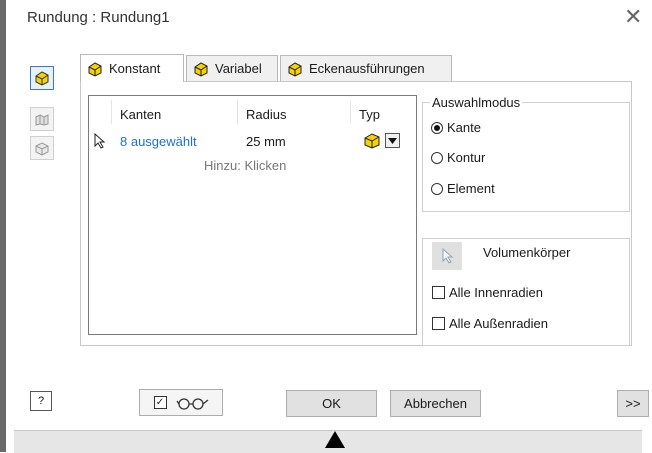  Describe the element at coordinates (496, 292) in the screenshot. I see `checkbox-innenradien-label: Alle Innenradien` at that location.